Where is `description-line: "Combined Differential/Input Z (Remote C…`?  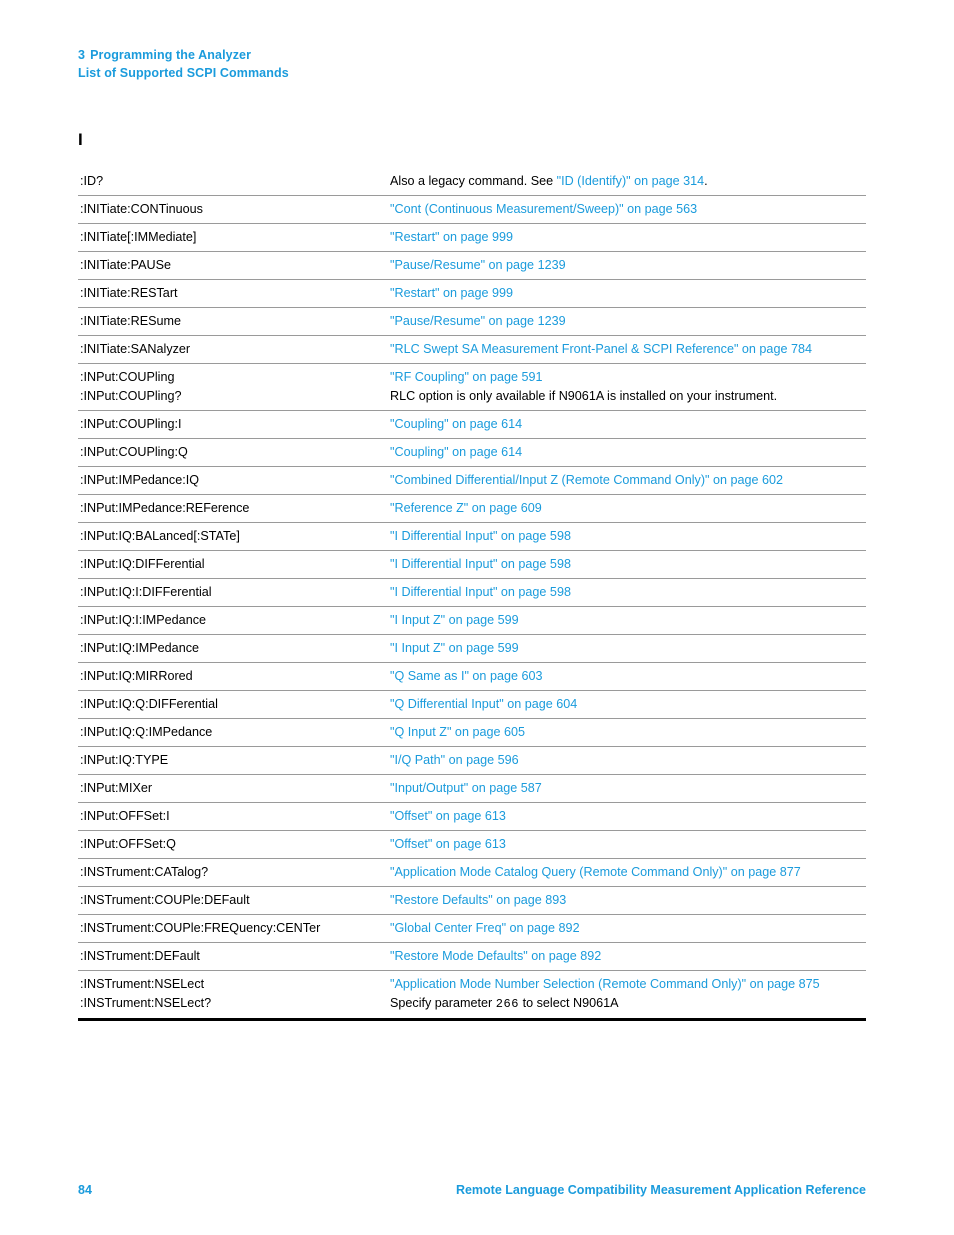
description-line: "Combined Differential/Input Z (Remote C… is located at coordinates (628, 480).